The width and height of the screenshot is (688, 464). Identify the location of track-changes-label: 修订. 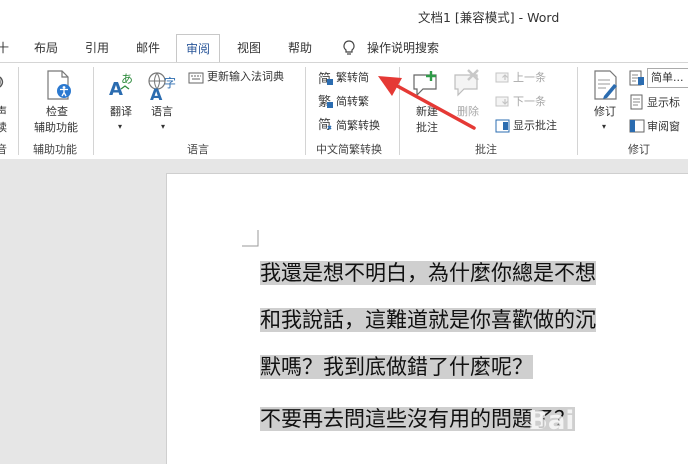
(605, 111).